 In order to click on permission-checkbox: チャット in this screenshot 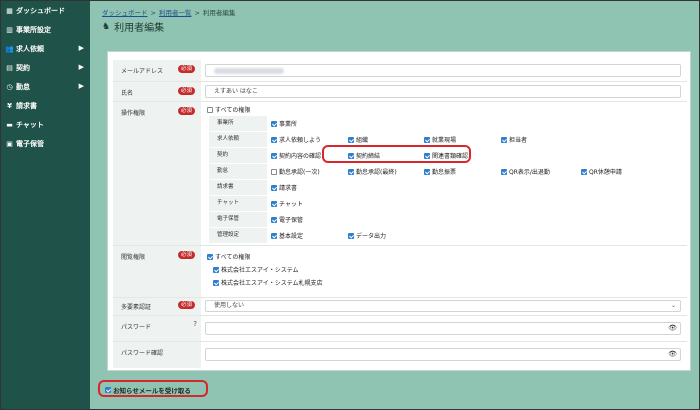, I will do `click(287, 203)`.